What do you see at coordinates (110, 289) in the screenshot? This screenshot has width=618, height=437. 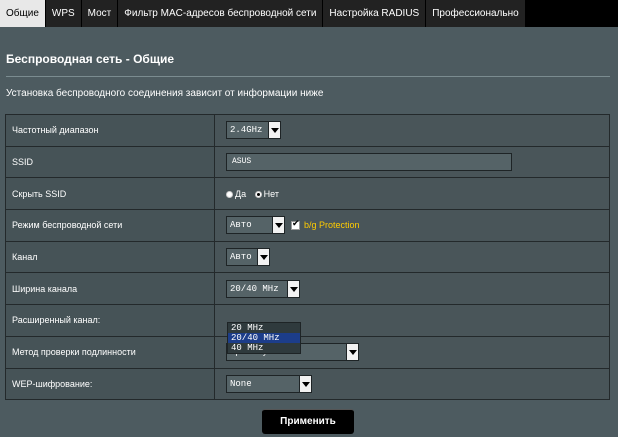 I see `bandwidth-label: Ширина канала` at bounding box center [110, 289].